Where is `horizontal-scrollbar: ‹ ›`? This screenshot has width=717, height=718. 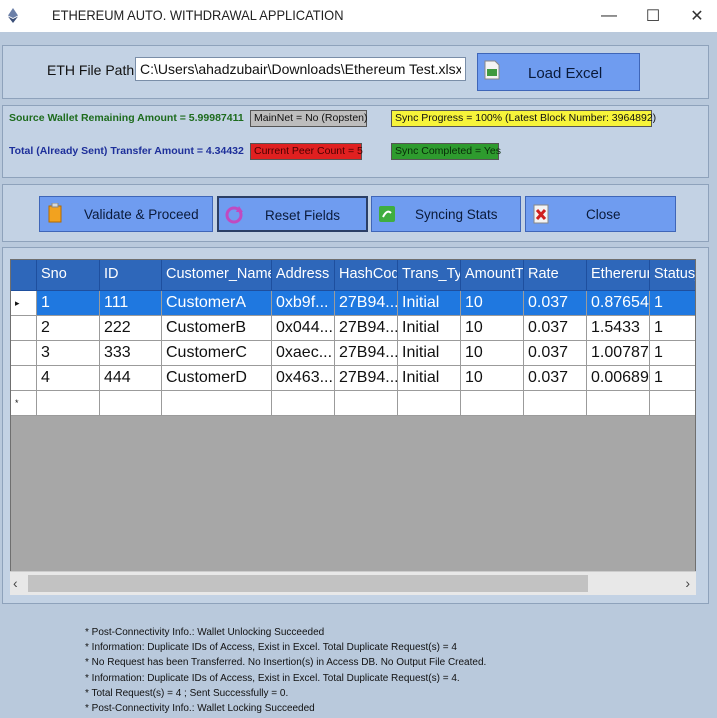 horizontal-scrollbar: ‹ › is located at coordinates (353, 583).